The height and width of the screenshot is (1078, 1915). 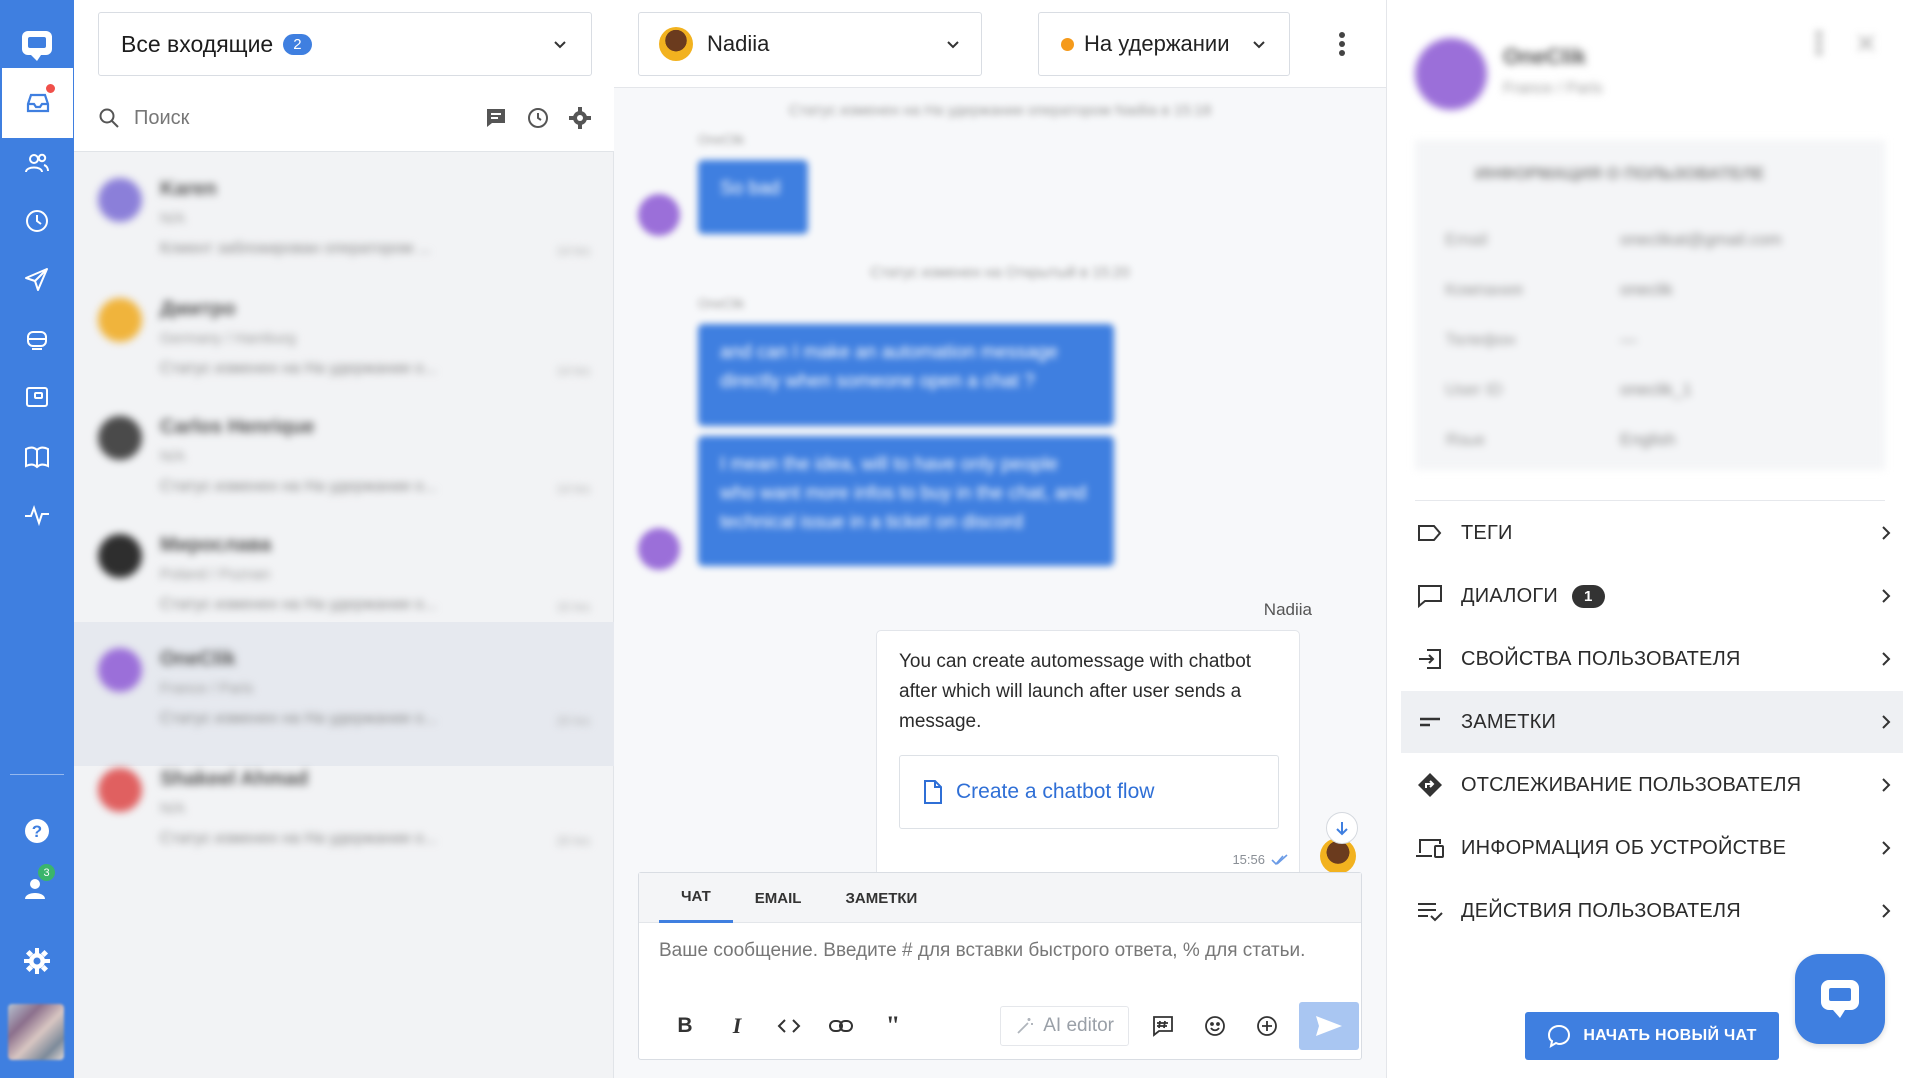 I want to click on ai-editor-button: AI editor, so click(x=1064, y=1026).